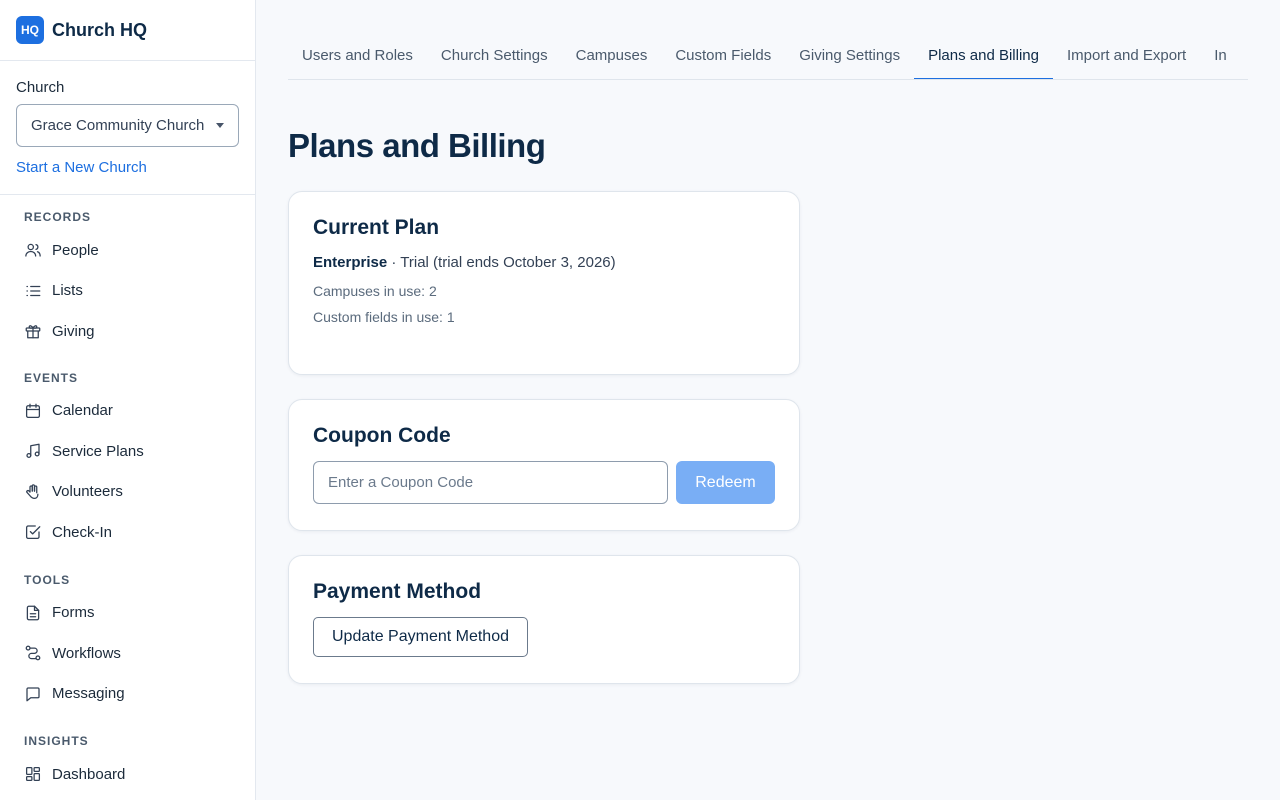 Image resolution: width=1280 pixels, height=800 pixels. Describe the element at coordinates (118, 125) in the screenshot. I see `church-select-value: Grace Community Church` at that location.